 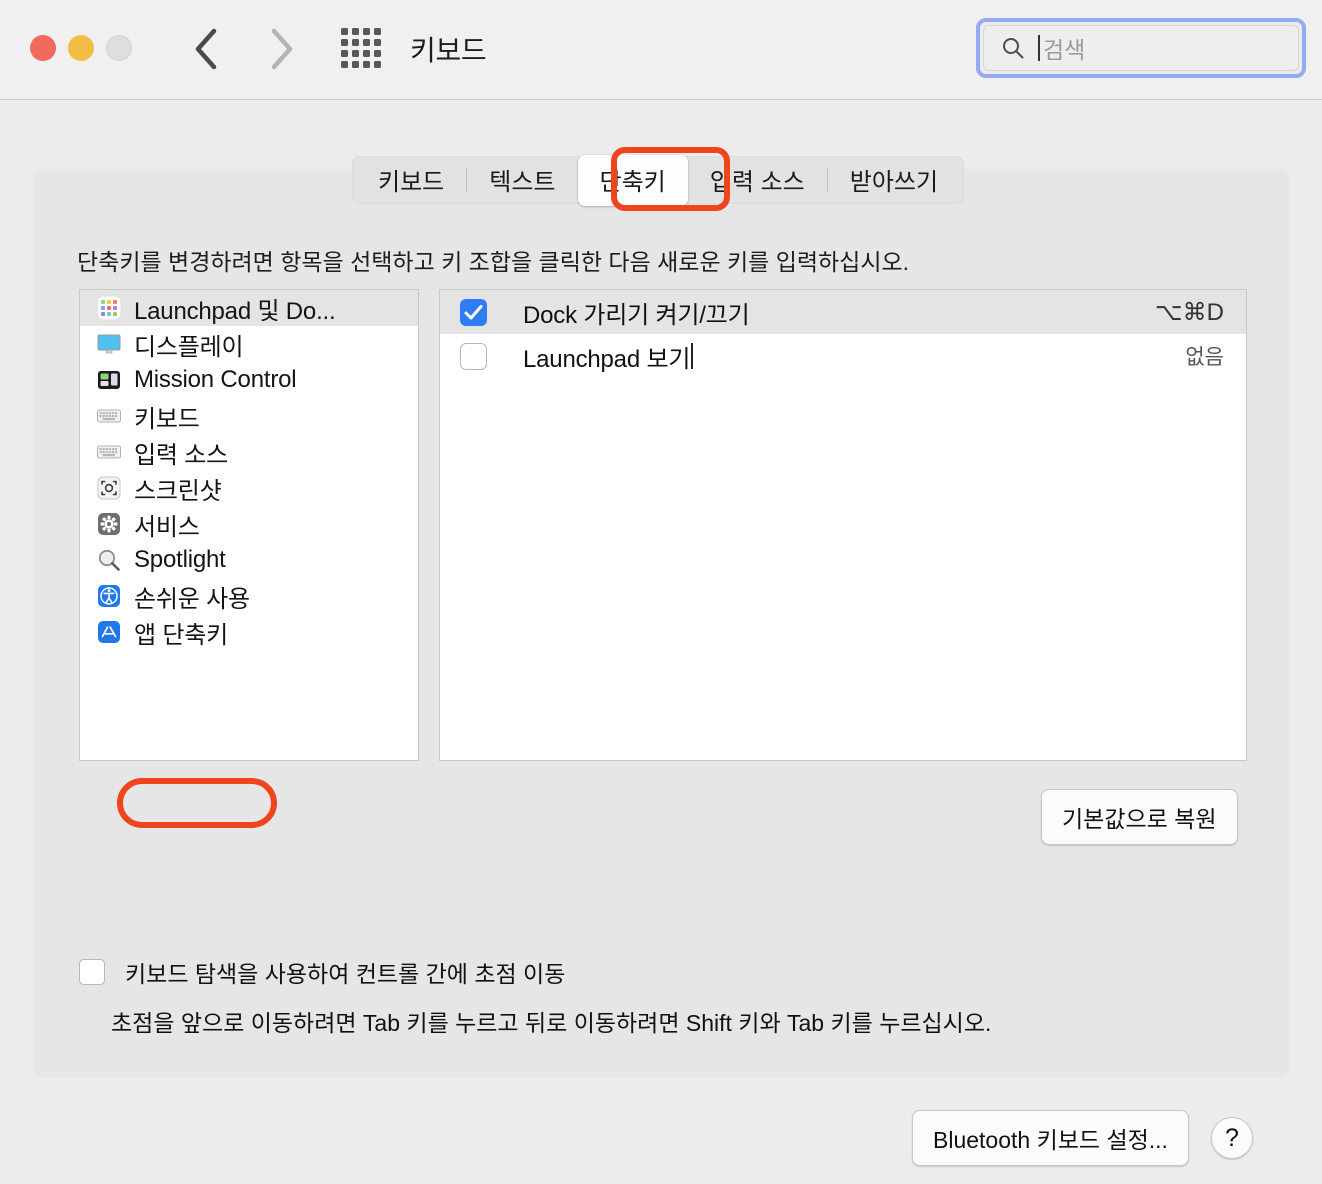 I want to click on accessibility-icon, so click(x=109, y=596).